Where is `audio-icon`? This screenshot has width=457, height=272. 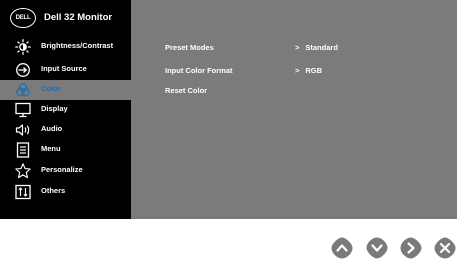
audio-icon is located at coordinates (22, 130).